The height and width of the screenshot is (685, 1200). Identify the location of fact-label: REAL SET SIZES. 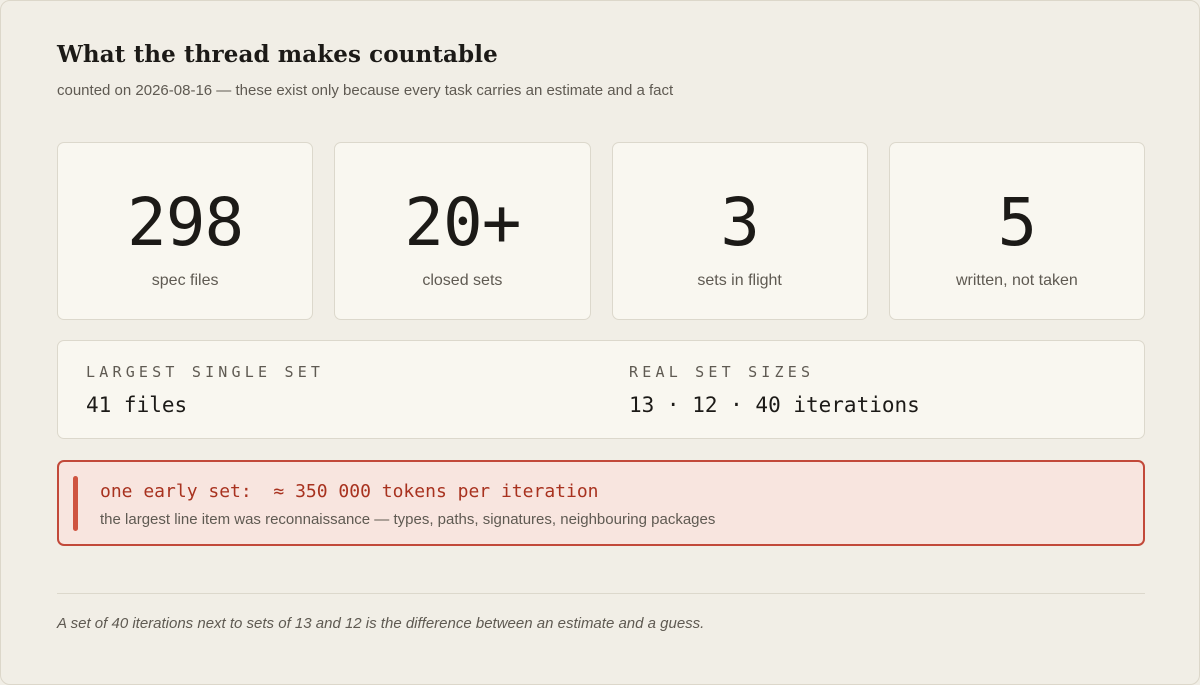
(722, 372).